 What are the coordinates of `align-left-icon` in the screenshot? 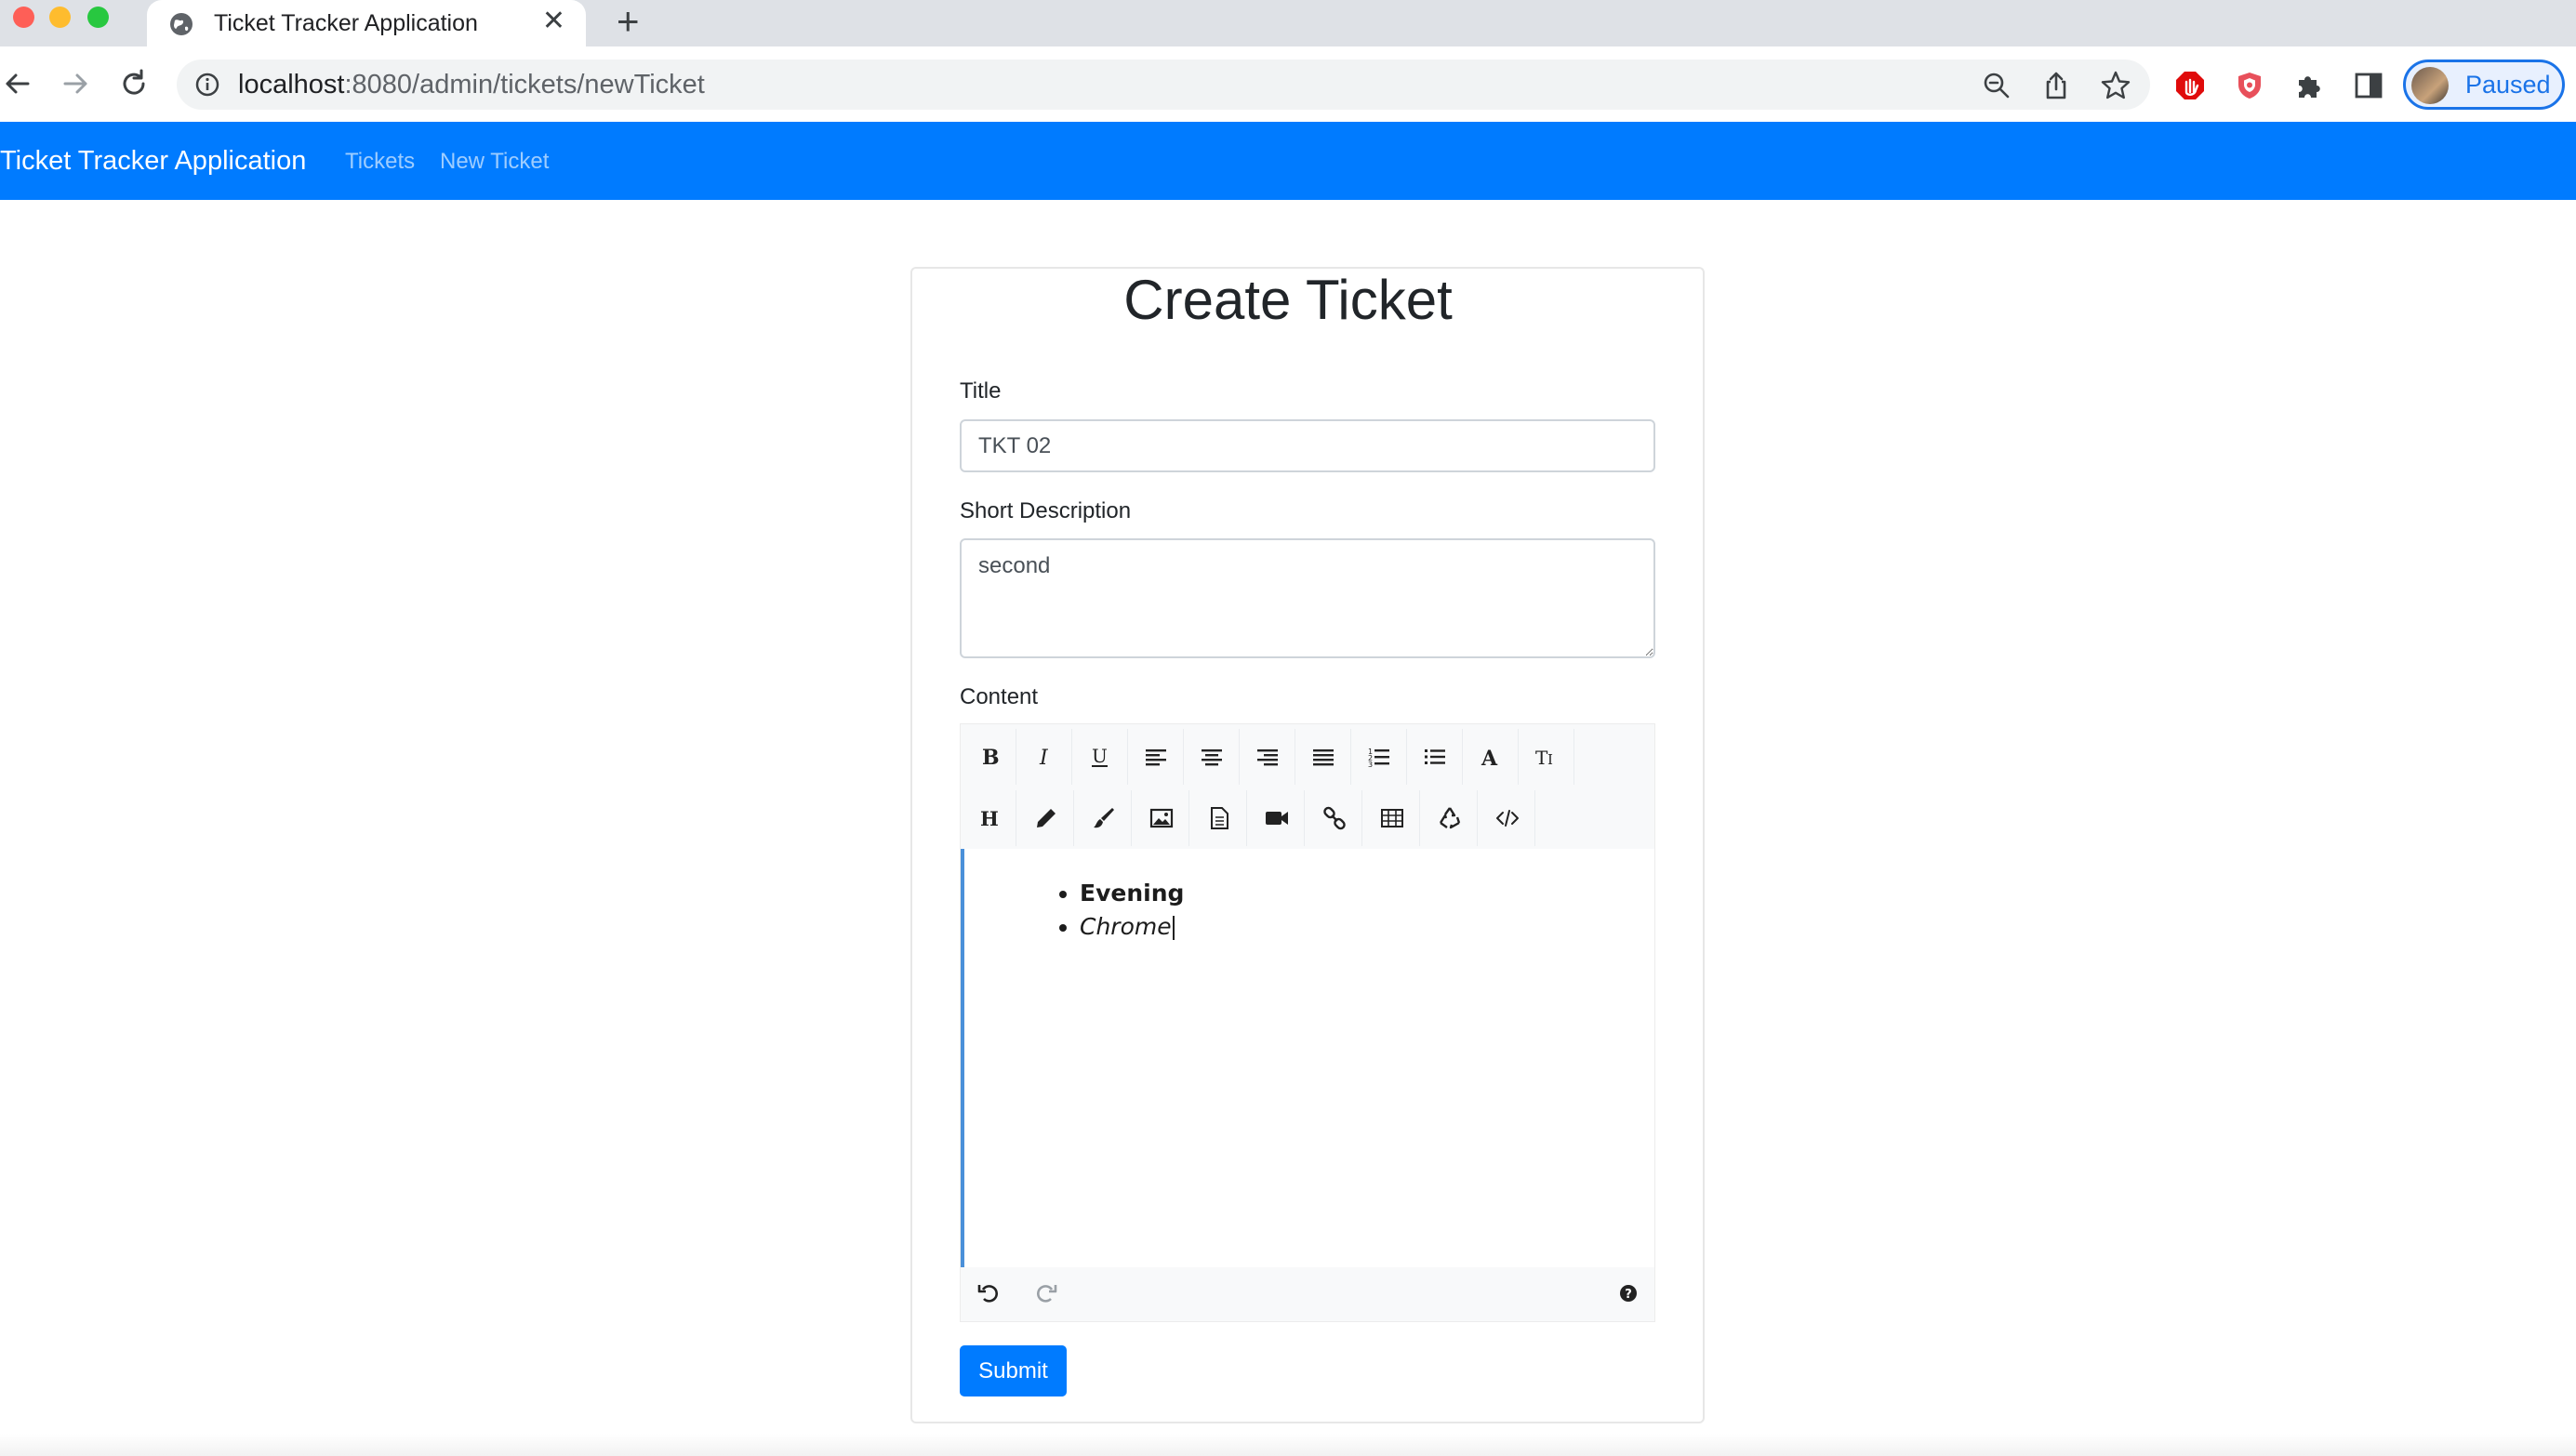 It's located at (1155, 757).